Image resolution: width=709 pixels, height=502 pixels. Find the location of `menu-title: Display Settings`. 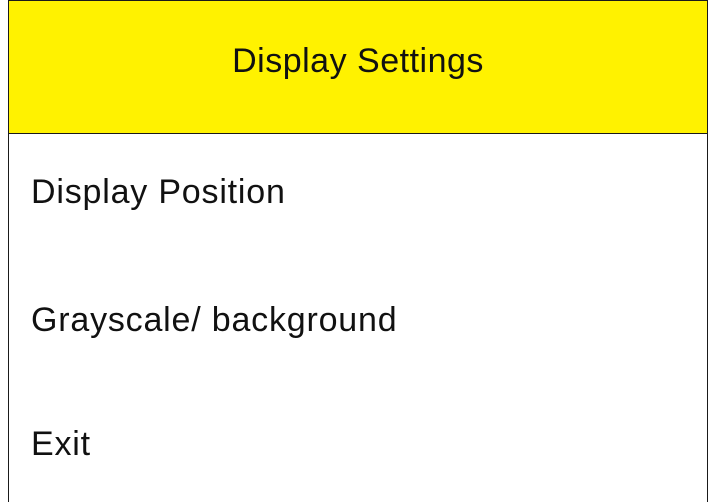

menu-title: Display Settings is located at coordinates (358, 60).